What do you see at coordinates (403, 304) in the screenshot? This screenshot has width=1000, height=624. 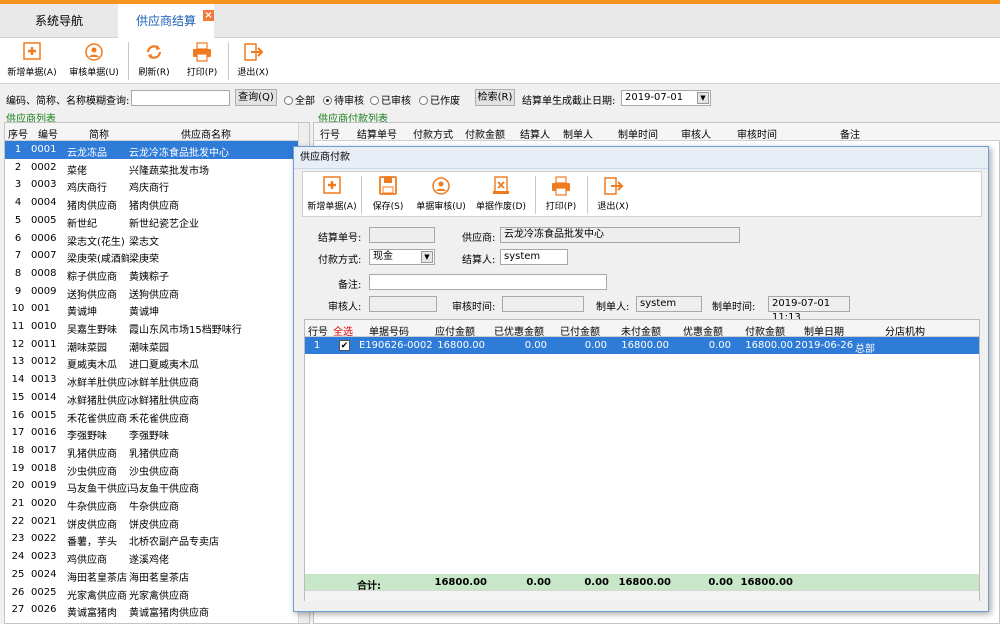 I see `auditor-field` at bounding box center [403, 304].